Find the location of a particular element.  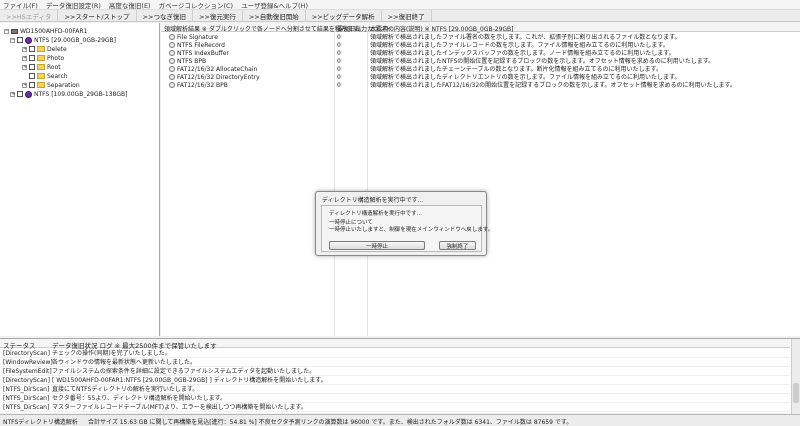

folder-label: Separation is located at coordinates (63, 85).